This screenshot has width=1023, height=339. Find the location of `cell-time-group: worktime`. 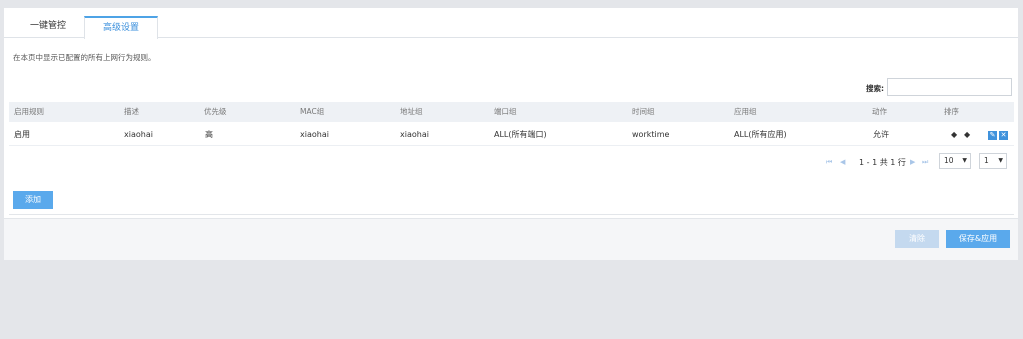

cell-time-group: worktime is located at coordinates (651, 134).